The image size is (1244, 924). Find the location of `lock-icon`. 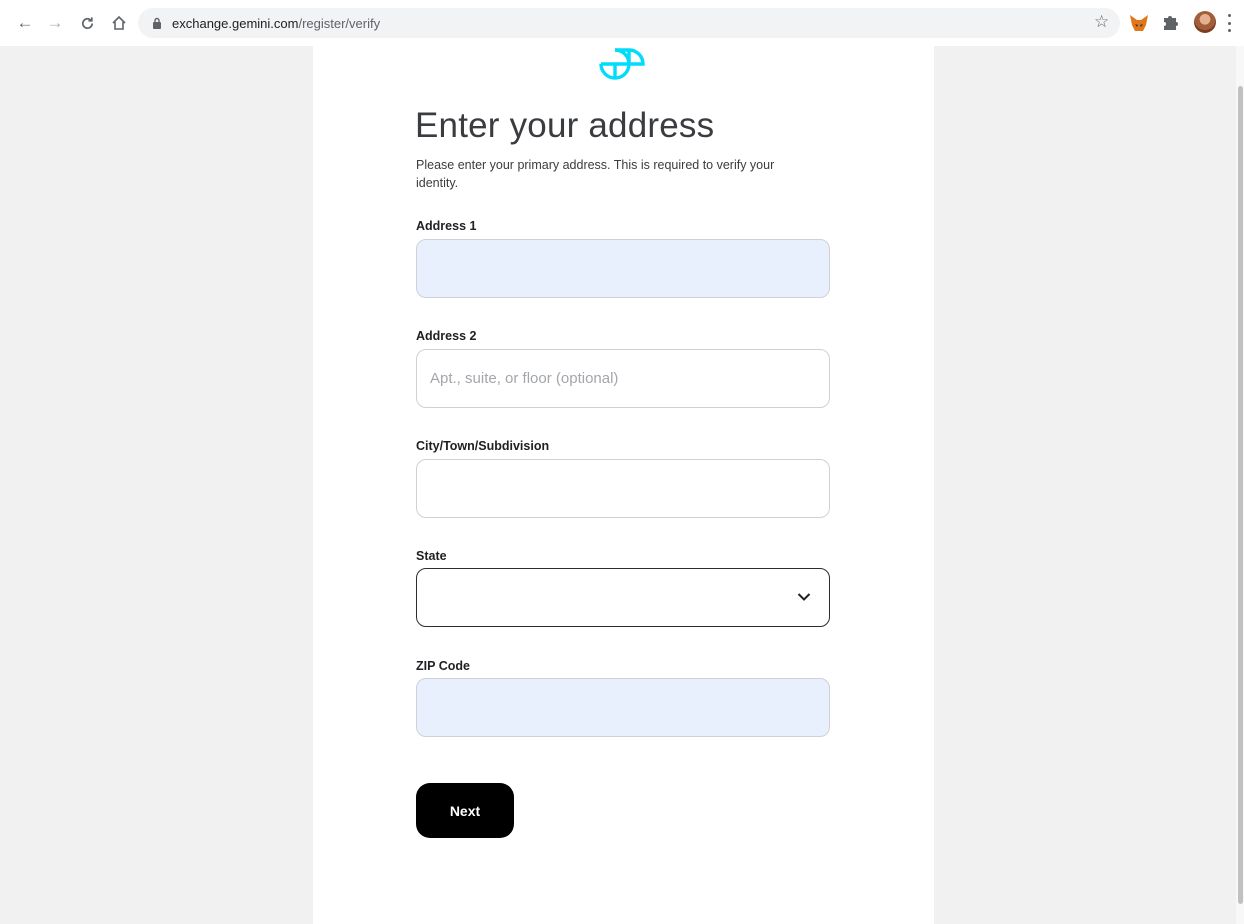

lock-icon is located at coordinates (157, 23).